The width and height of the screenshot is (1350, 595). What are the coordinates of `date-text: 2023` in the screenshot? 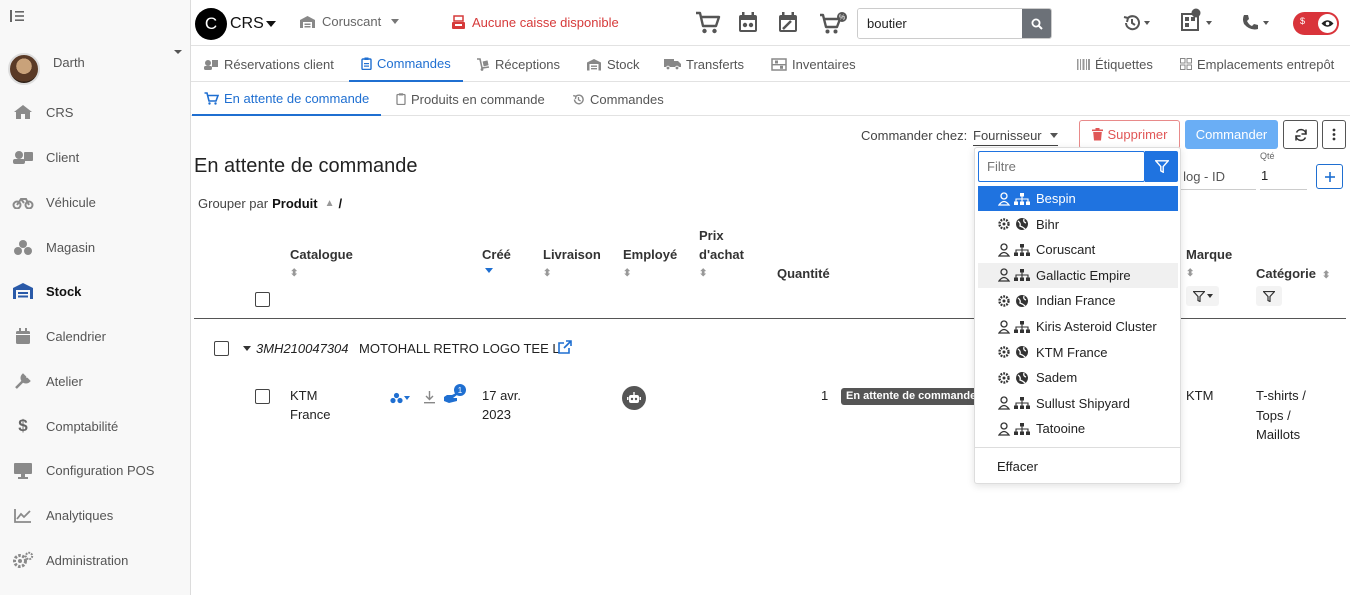 It's located at (496, 414).